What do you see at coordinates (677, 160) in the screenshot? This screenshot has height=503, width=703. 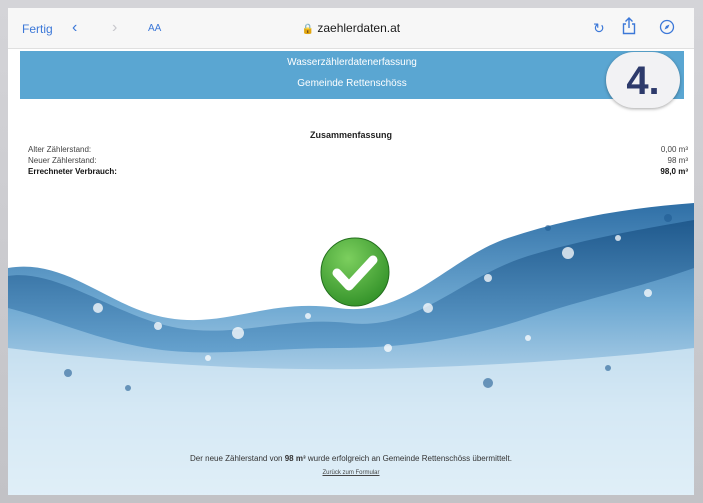 I see `new-reading-value: 98 m³` at bounding box center [677, 160].